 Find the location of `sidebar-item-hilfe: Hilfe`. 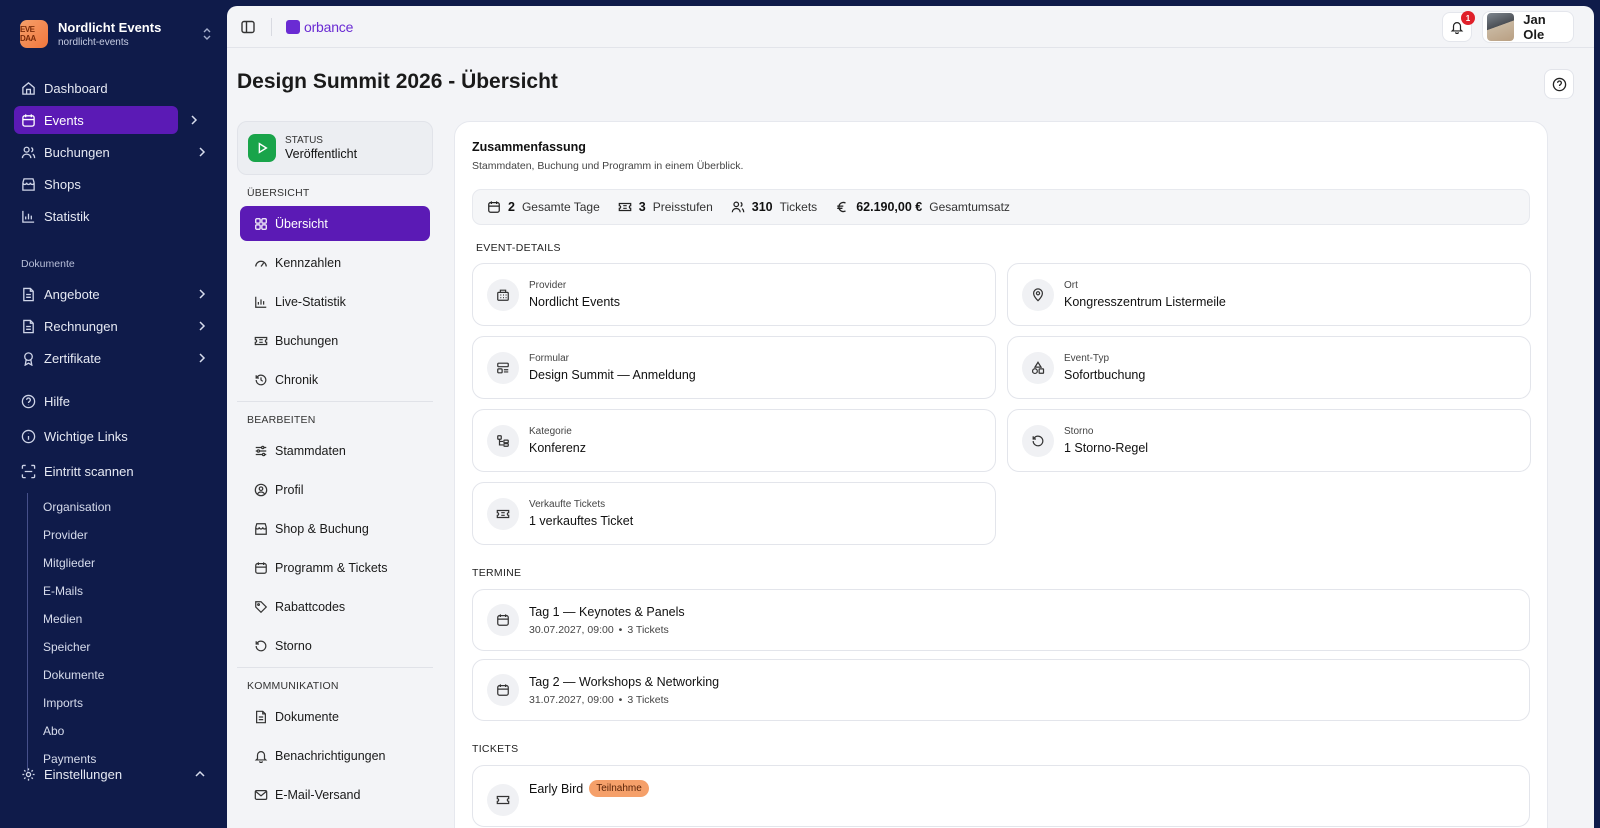

sidebar-item-hilfe: Hilfe is located at coordinates (113, 401).